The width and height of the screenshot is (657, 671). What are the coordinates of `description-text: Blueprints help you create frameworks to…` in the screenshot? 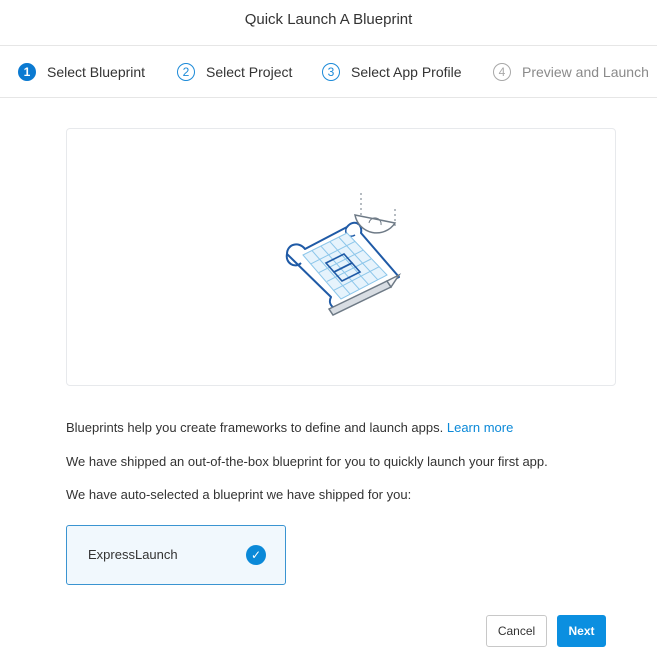 It's located at (255, 427).